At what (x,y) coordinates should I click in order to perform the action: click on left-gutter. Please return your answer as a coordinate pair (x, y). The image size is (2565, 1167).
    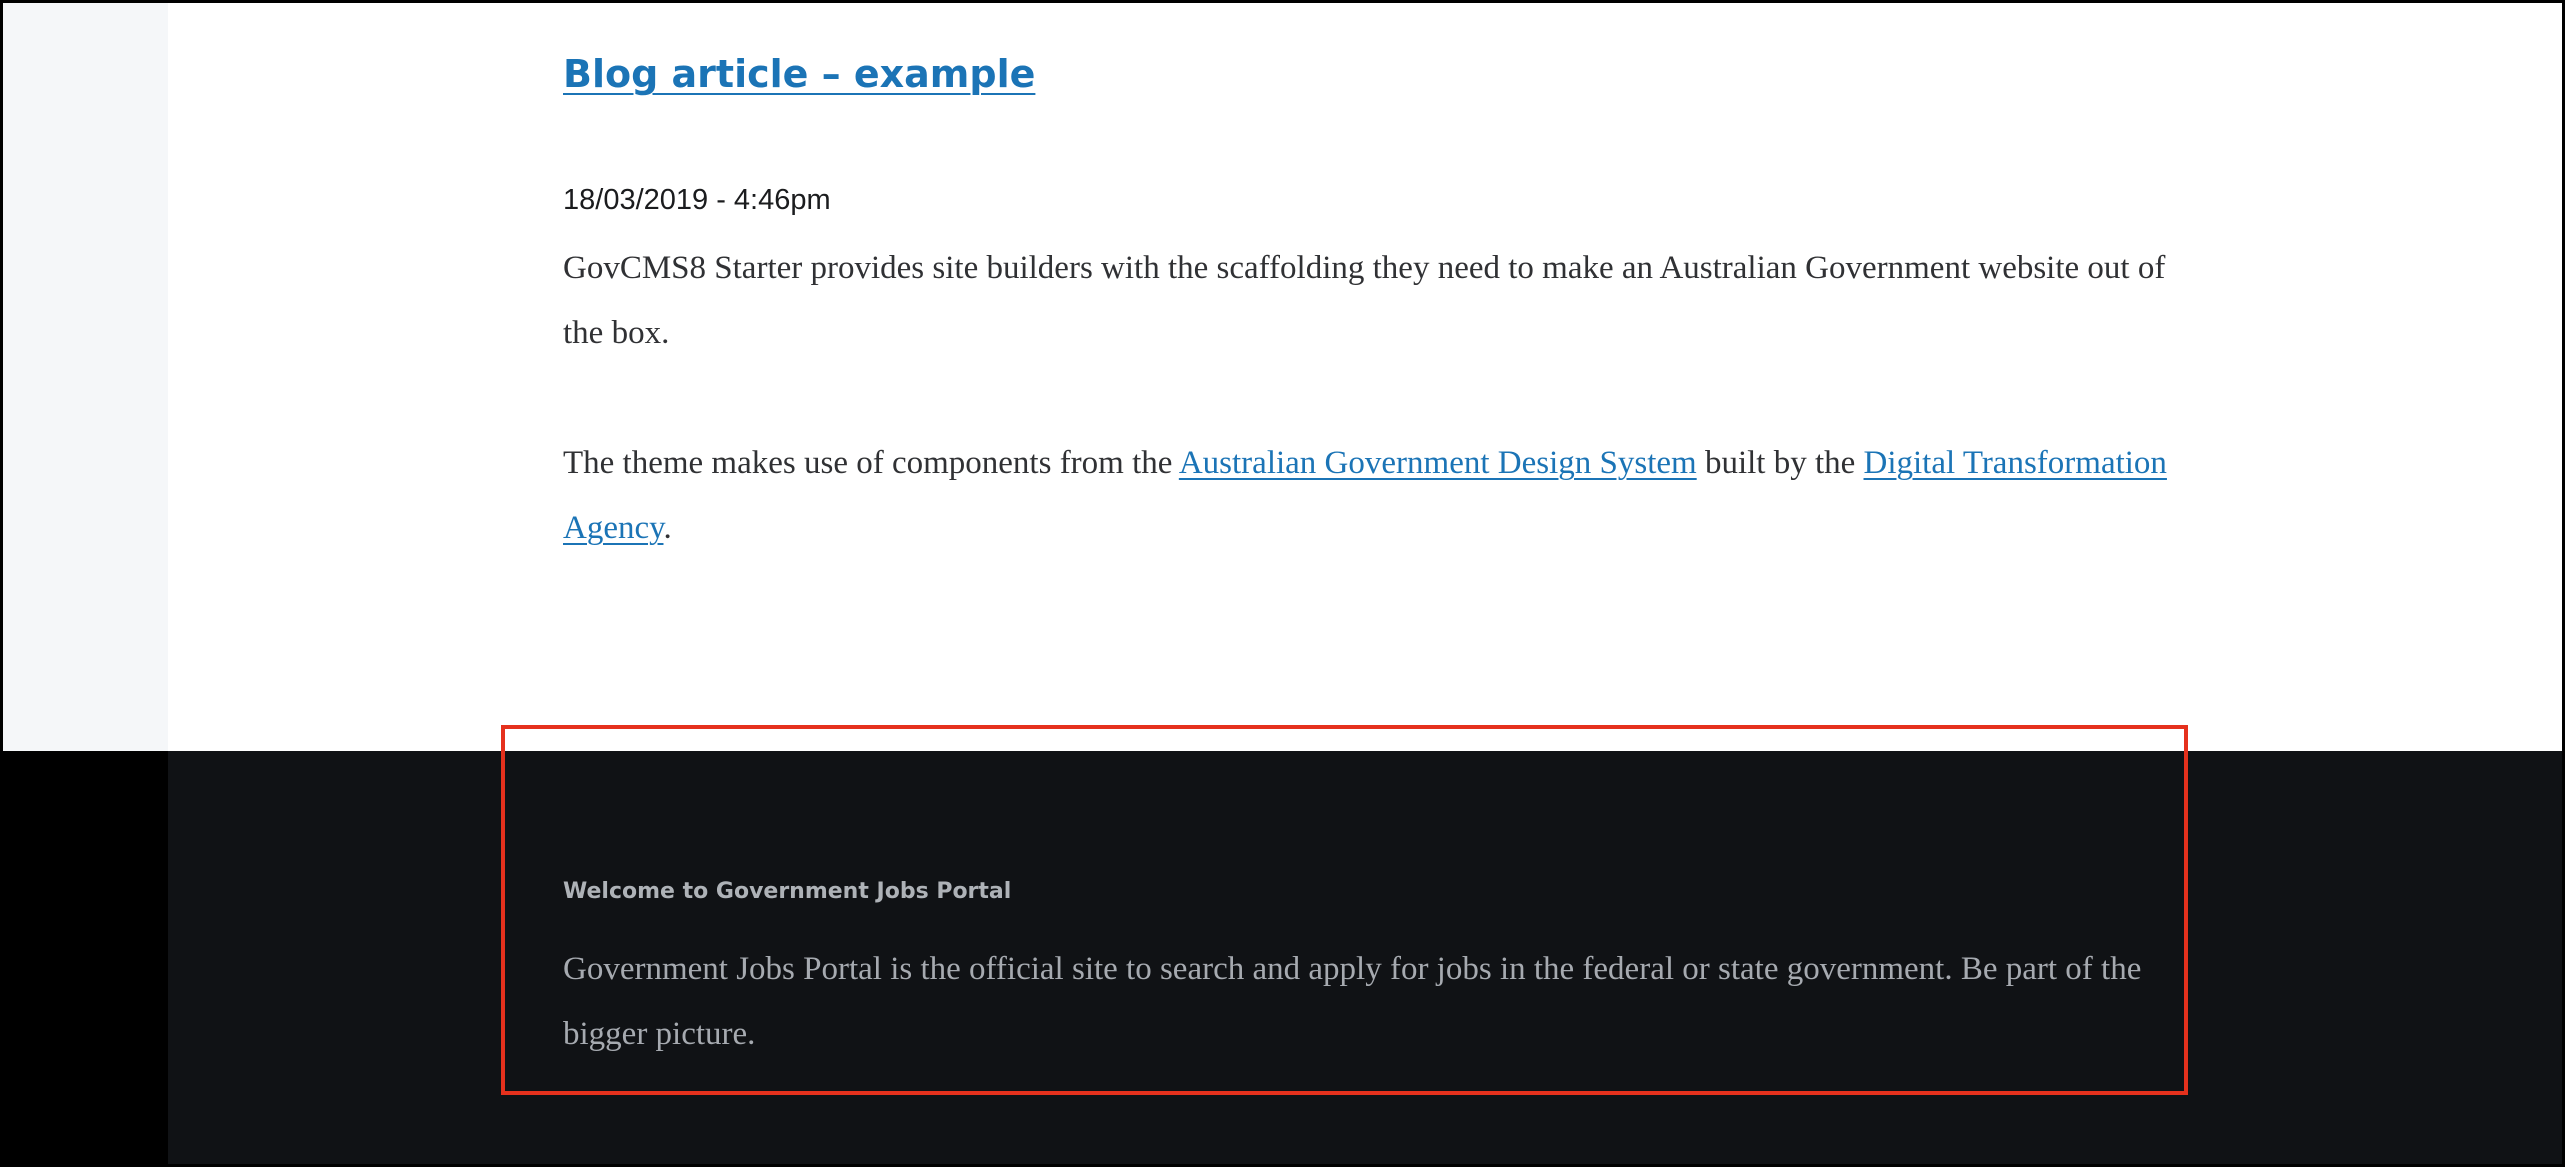
    Looking at the image, I should click on (85, 377).